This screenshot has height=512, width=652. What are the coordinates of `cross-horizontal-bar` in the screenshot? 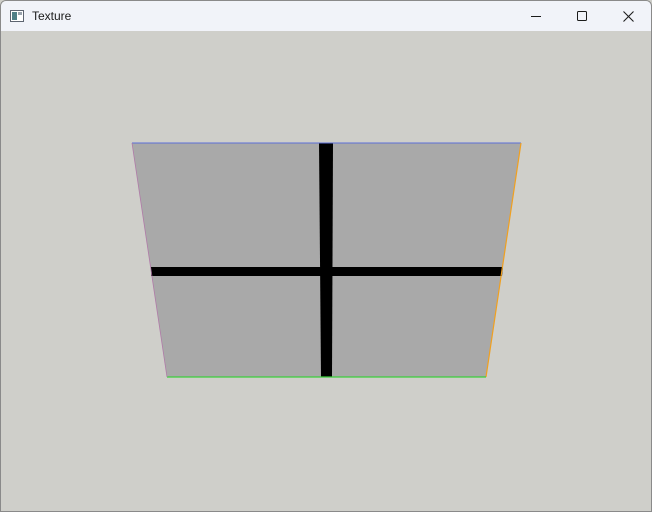 It's located at (327, 271).